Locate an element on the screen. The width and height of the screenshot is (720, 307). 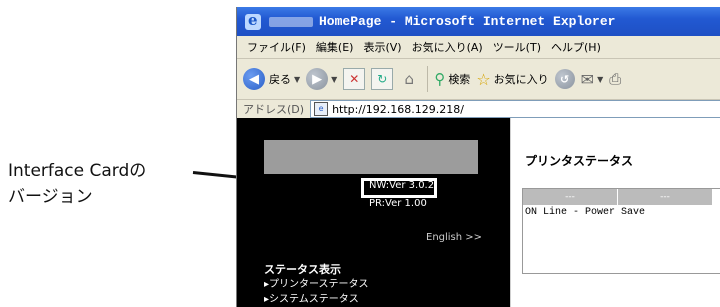
print-button: ⎙ is located at coordinates (615, 79).